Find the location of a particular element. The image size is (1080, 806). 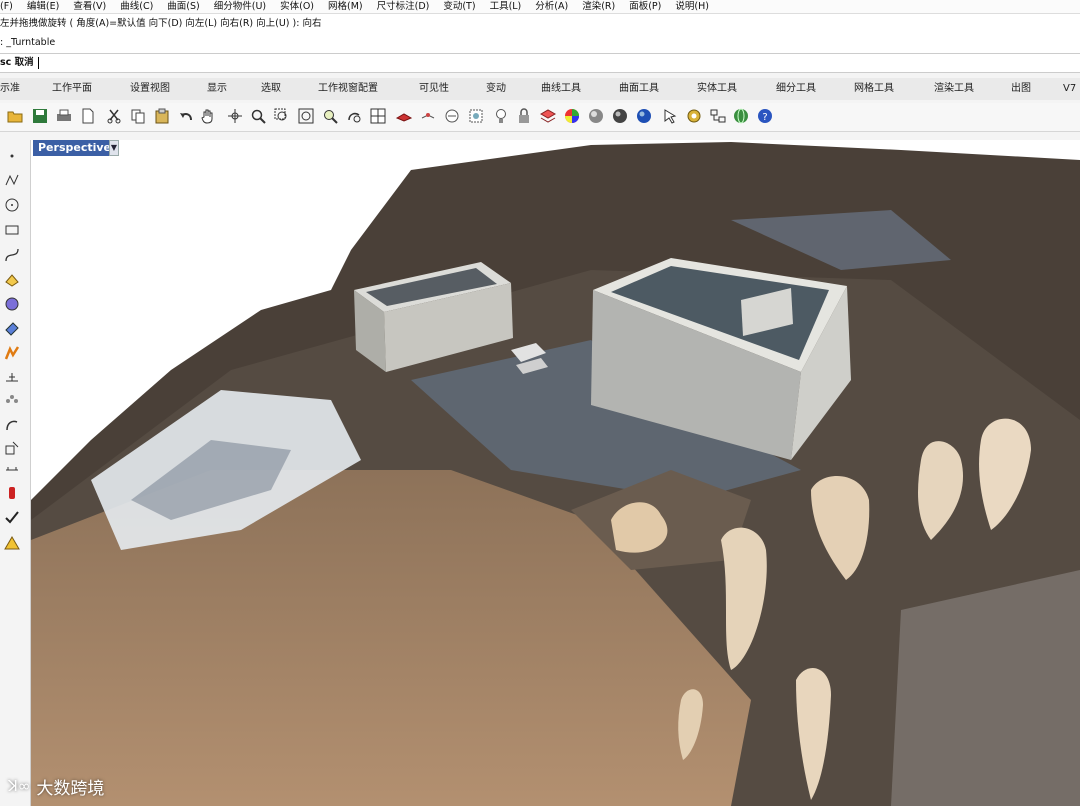

print-icon is located at coordinates (64, 116).